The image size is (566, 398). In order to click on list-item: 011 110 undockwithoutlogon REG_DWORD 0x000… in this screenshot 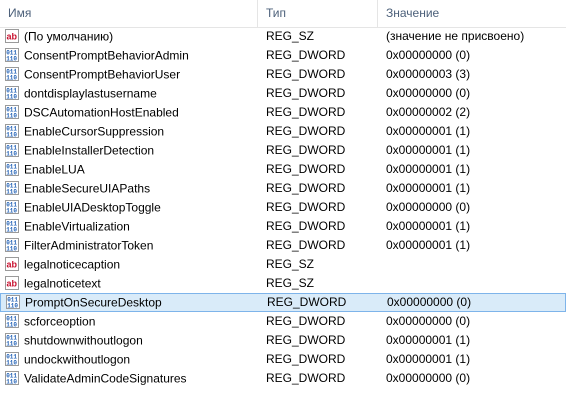, I will do `click(283, 359)`.